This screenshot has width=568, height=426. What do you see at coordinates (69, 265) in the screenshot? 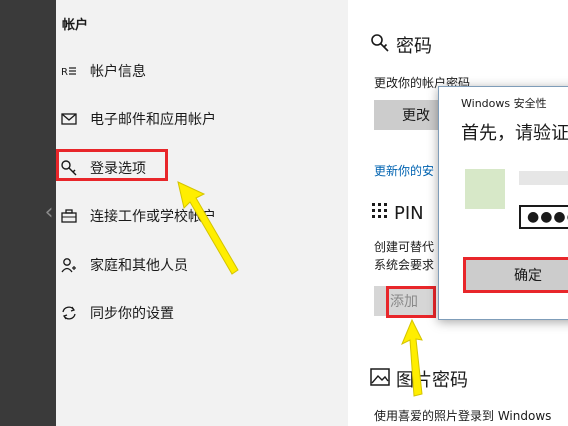
I see `person-add-icon` at bounding box center [69, 265].